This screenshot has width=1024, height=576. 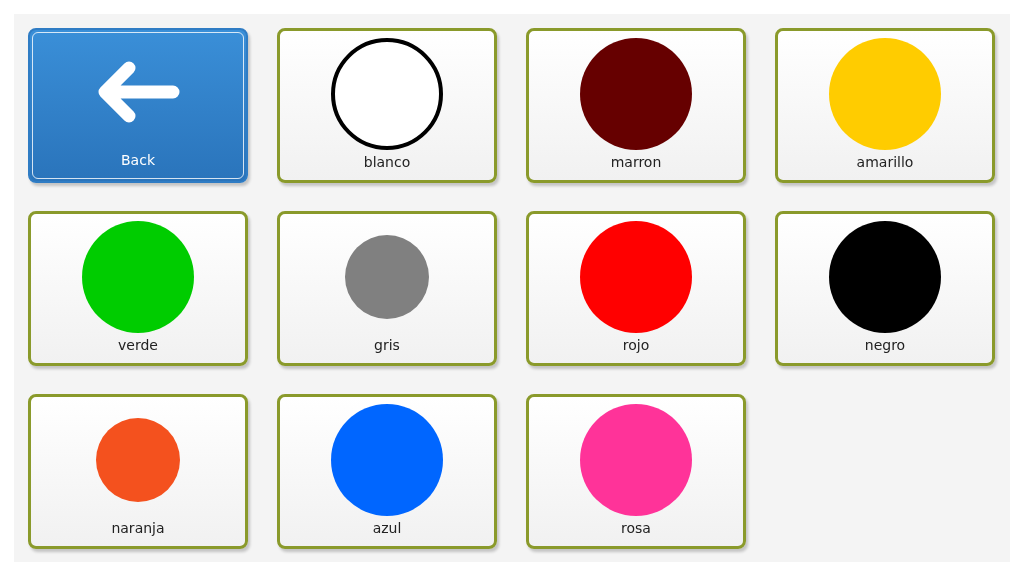 I want to click on color-tile: rosa, so click(x=636, y=471).